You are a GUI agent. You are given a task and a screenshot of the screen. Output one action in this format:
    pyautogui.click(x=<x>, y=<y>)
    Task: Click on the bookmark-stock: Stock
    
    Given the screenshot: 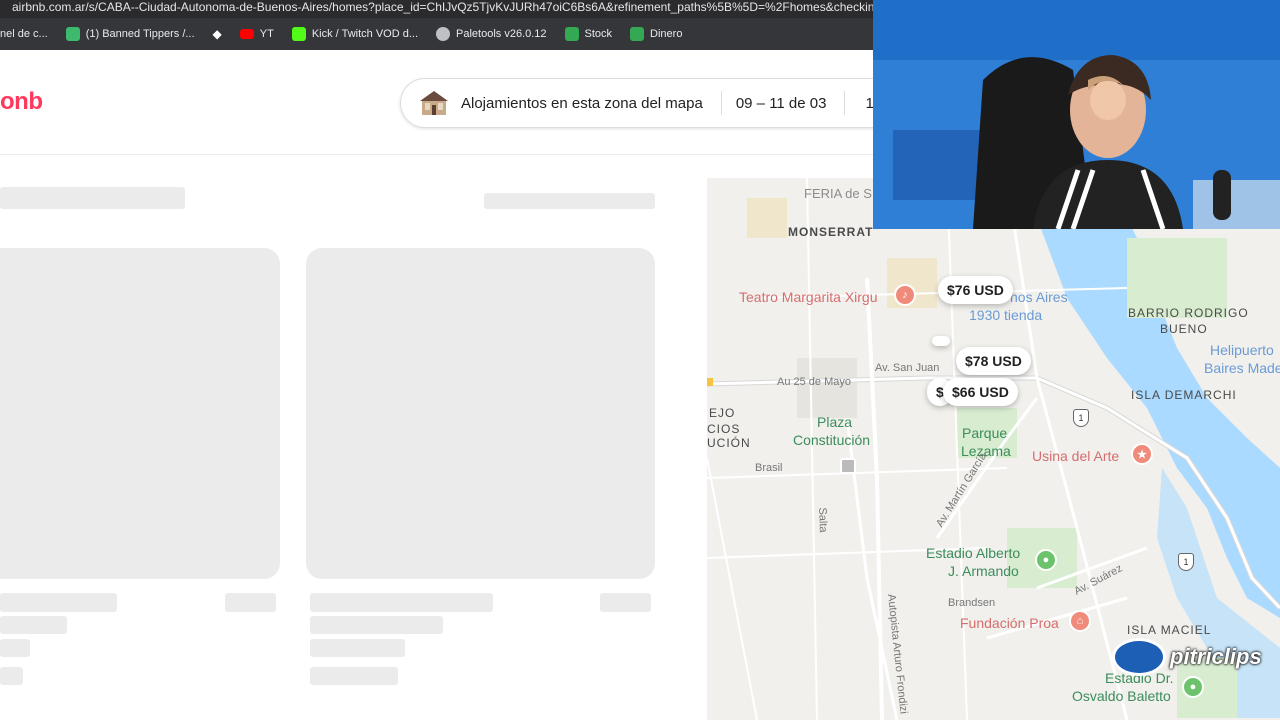 What is the action you would take?
    pyautogui.click(x=588, y=34)
    